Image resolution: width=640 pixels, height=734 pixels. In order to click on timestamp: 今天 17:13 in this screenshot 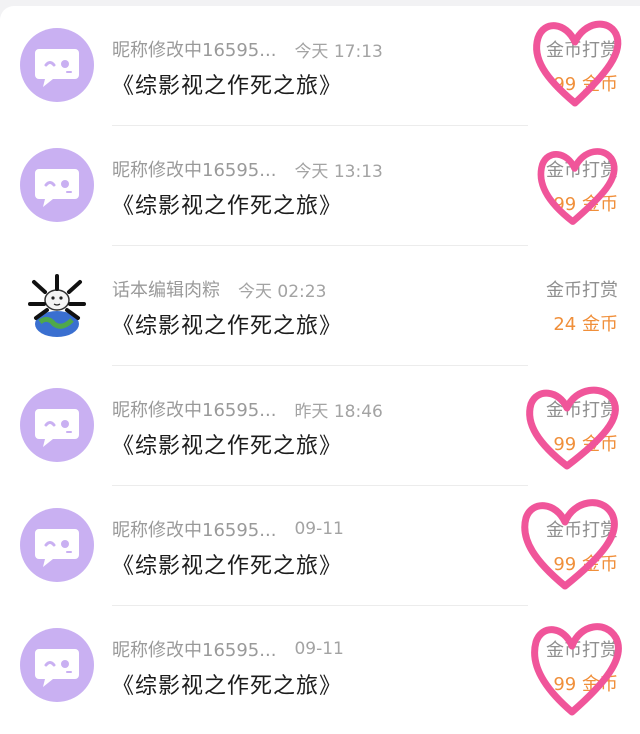, I will do `click(338, 51)`.